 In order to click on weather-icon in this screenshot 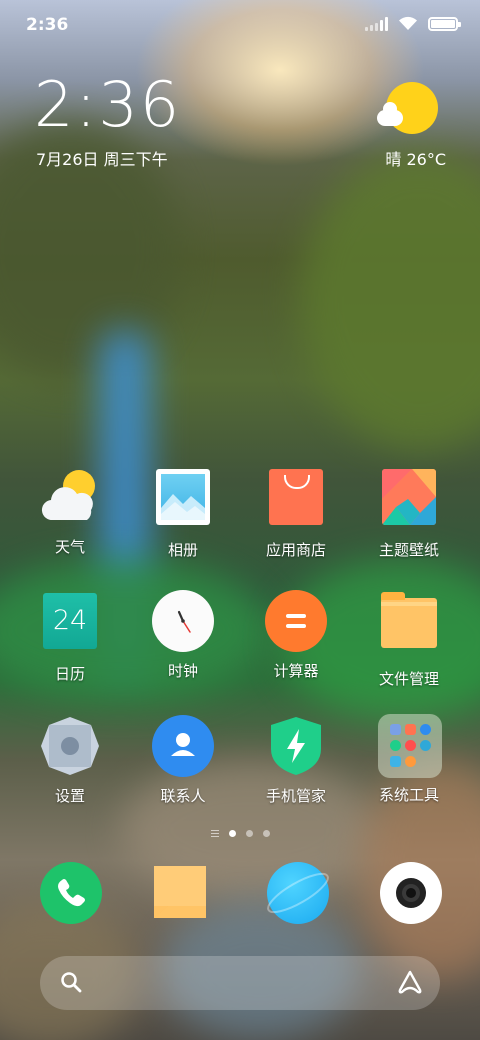, I will do `click(70, 497)`.